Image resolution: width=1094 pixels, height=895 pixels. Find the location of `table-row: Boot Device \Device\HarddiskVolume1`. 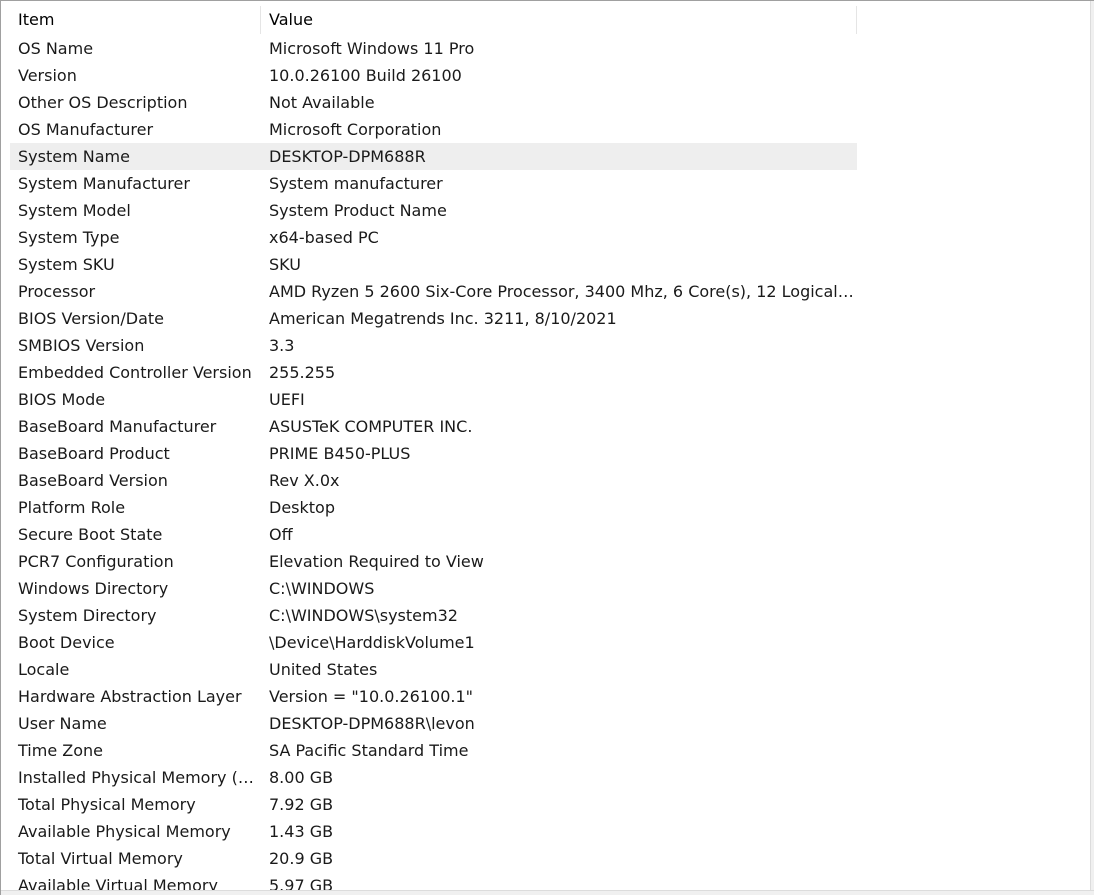

table-row: Boot Device \Device\HarddiskVolume1 is located at coordinates (550, 642).